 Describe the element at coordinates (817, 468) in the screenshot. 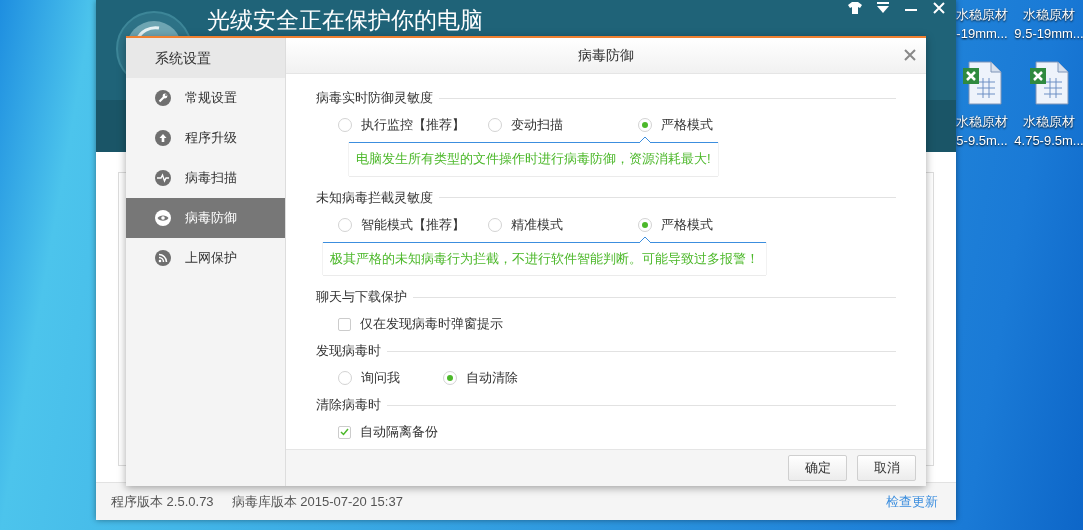

I see `dialog-button: 确定` at that location.